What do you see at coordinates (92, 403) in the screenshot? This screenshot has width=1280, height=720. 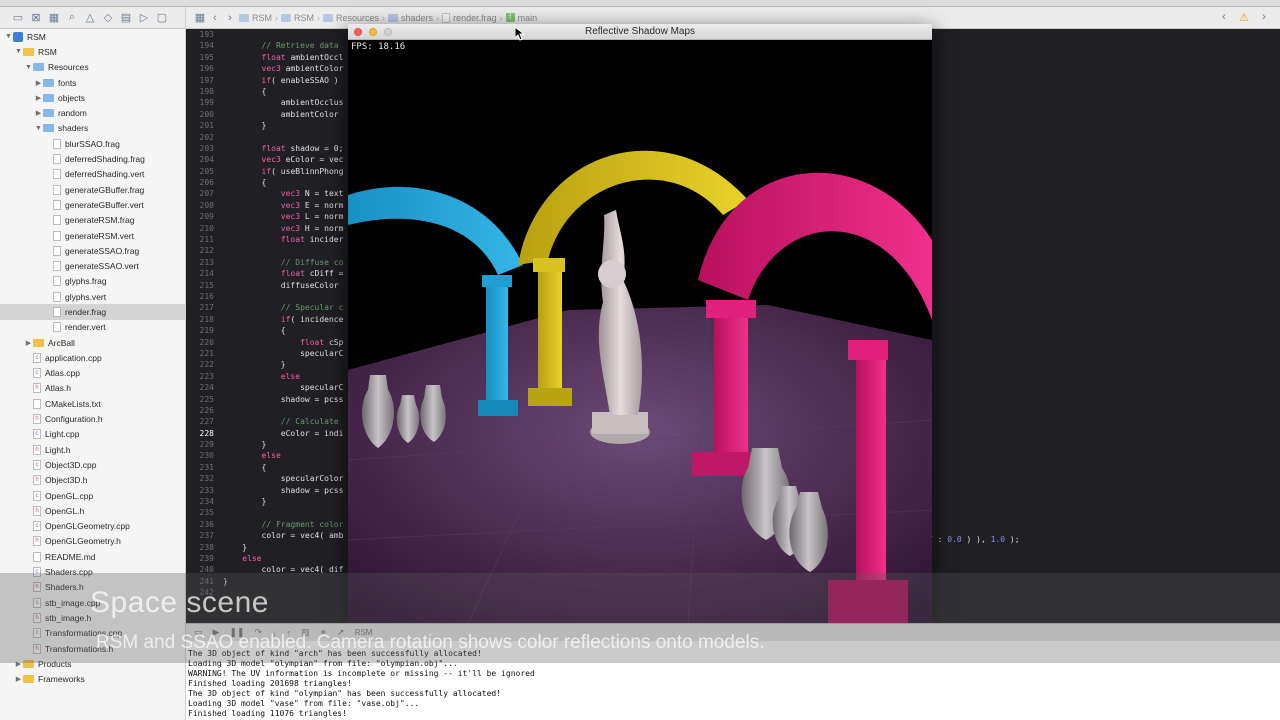 I see `sidebar-item-cmakelists-txt: CMakeLists.txt` at bounding box center [92, 403].